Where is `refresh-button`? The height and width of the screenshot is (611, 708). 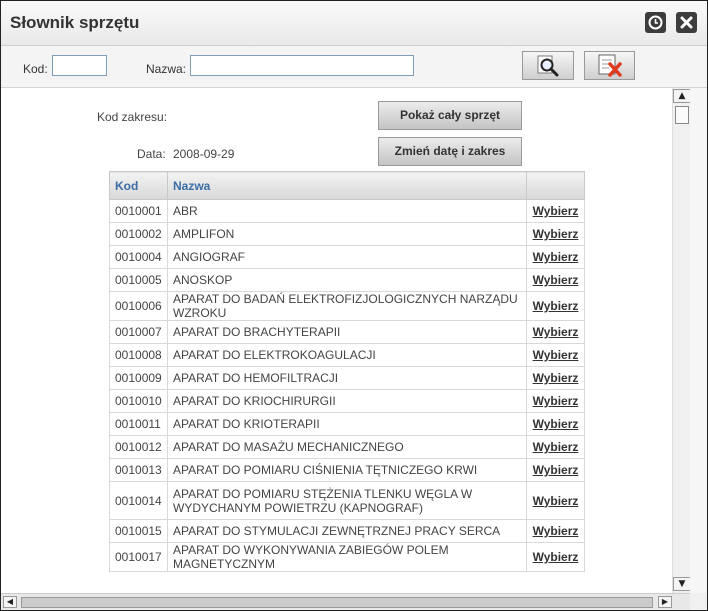 refresh-button is located at coordinates (655, 22).